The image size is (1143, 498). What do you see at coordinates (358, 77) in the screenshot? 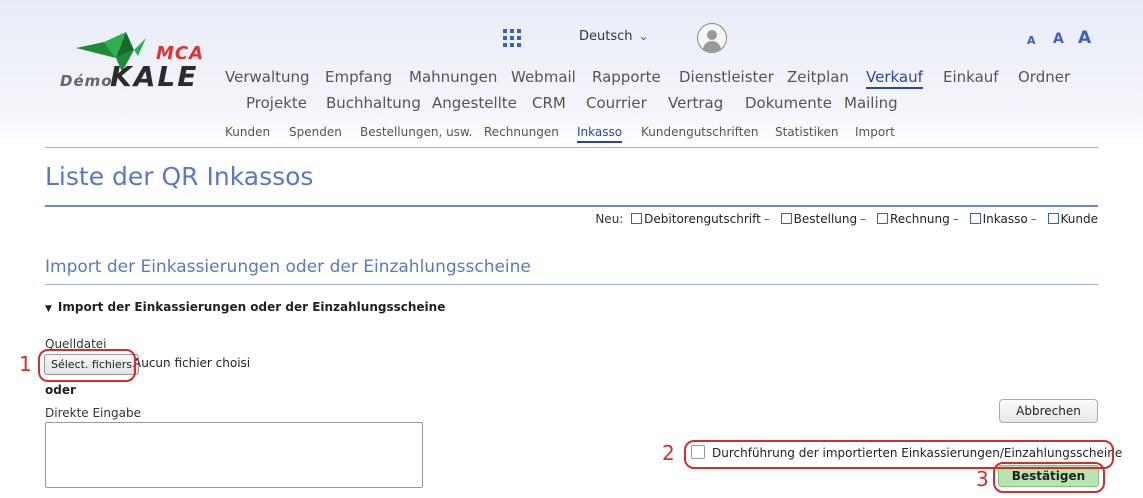
I see `menu-item-empfang: Empfang` at bounding box center [358, 77].